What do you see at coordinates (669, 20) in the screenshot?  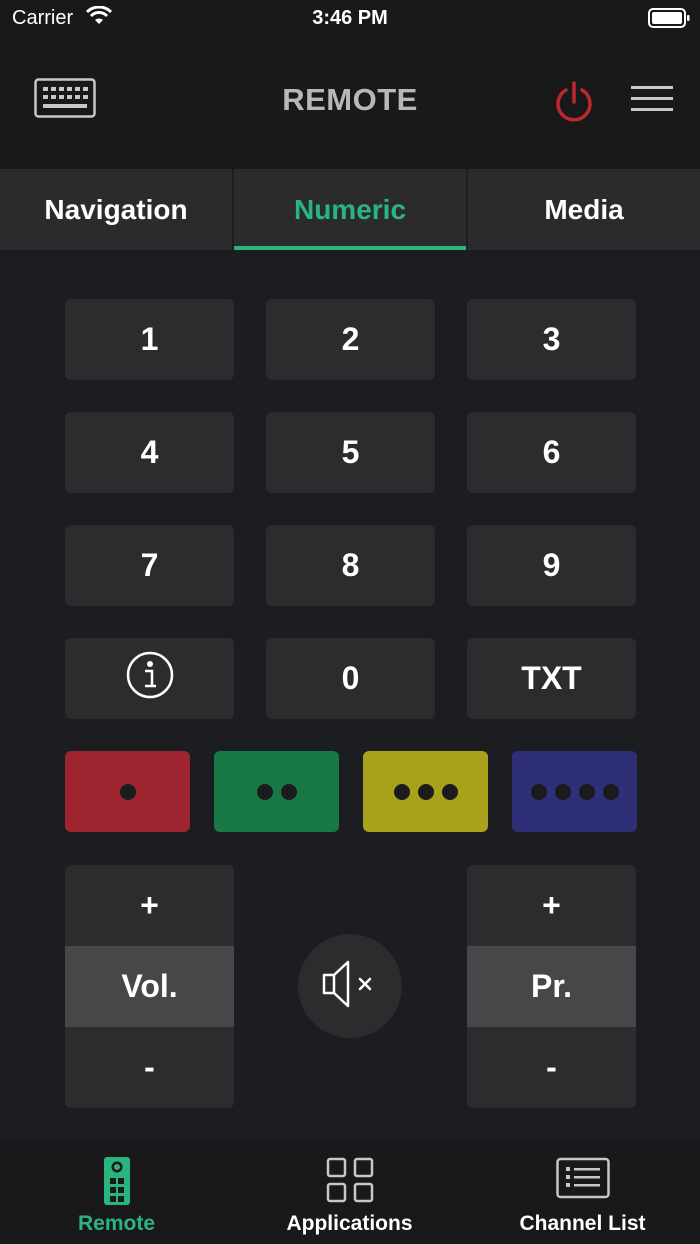 I see `battery-icon` at bounding box center [669, 20].